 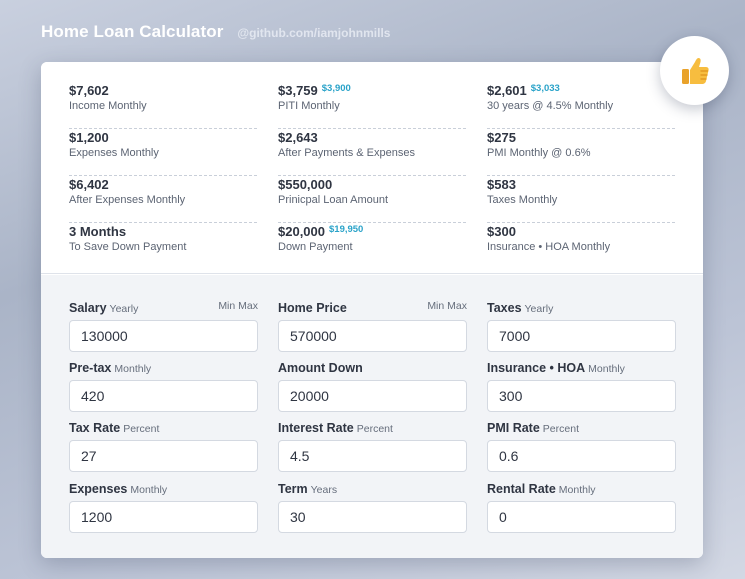 I want to click on field-unit: Years, so click(x=324, y=490).